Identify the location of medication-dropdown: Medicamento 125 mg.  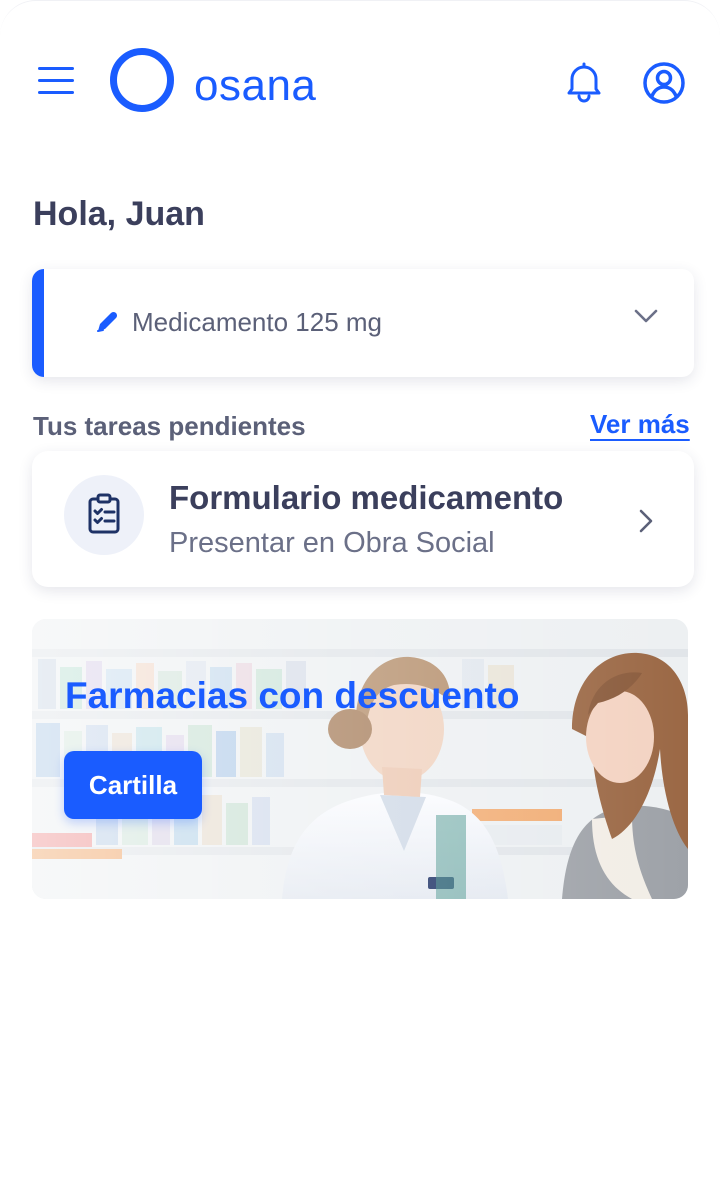
(363, 323).